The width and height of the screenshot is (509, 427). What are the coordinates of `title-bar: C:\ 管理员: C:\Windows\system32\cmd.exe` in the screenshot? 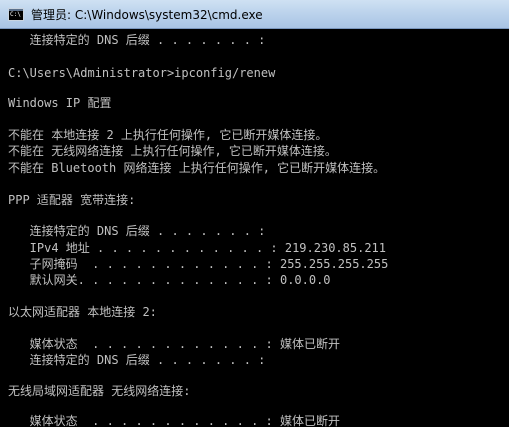 It's located at (254, 14).